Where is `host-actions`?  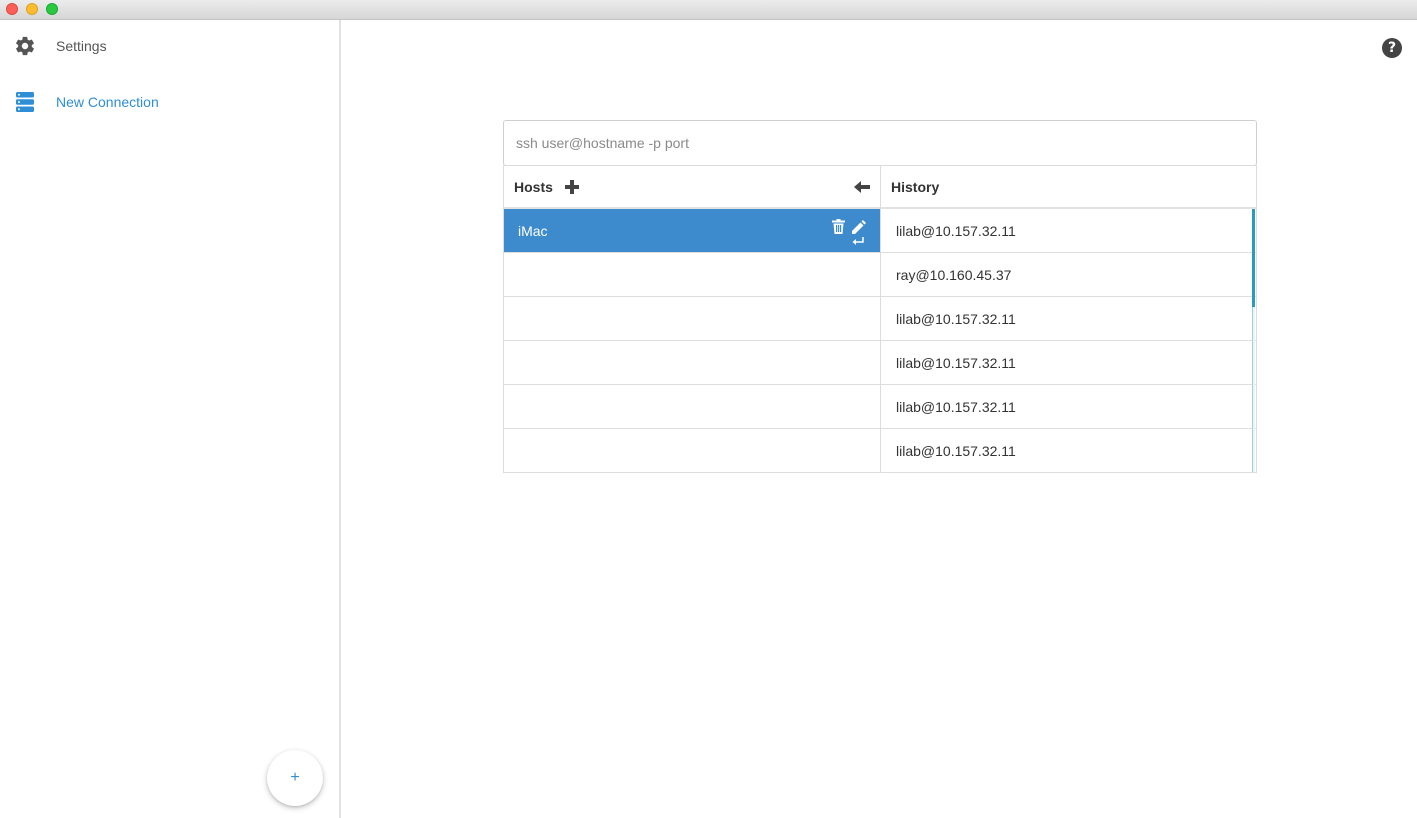
host-actions is located at coordinates (849, 235).